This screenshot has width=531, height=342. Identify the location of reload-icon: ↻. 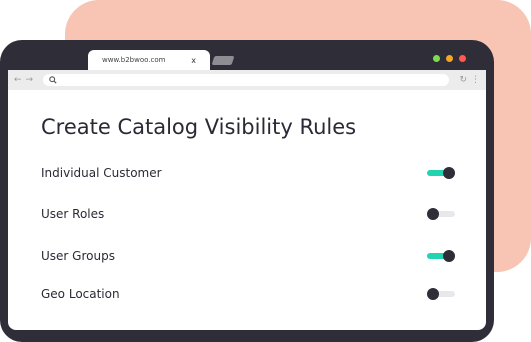
(463, 80).